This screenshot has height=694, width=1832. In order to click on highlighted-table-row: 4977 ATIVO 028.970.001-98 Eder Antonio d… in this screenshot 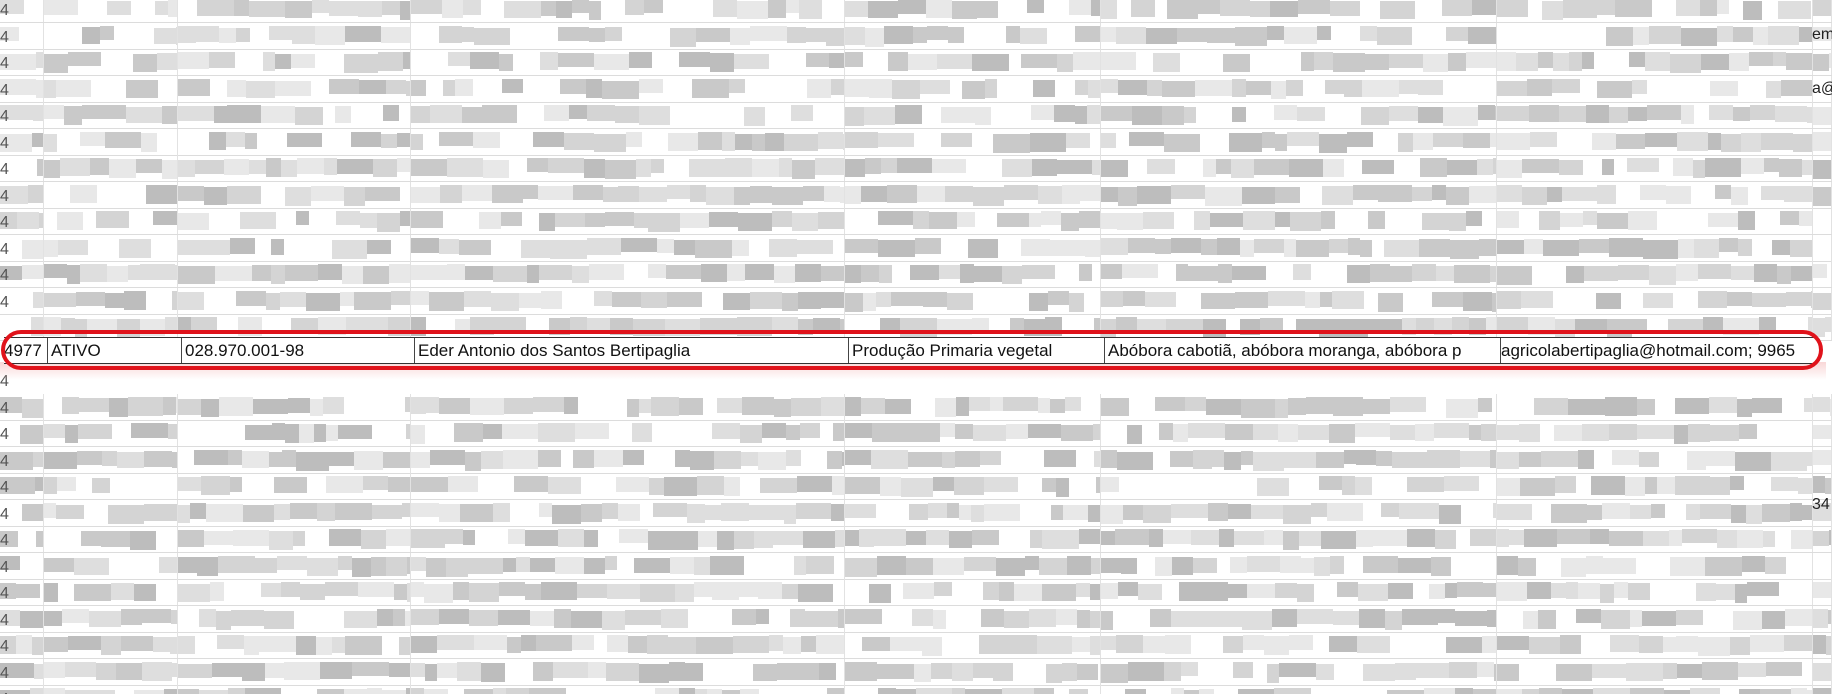, I will do `click(910, 350)`.